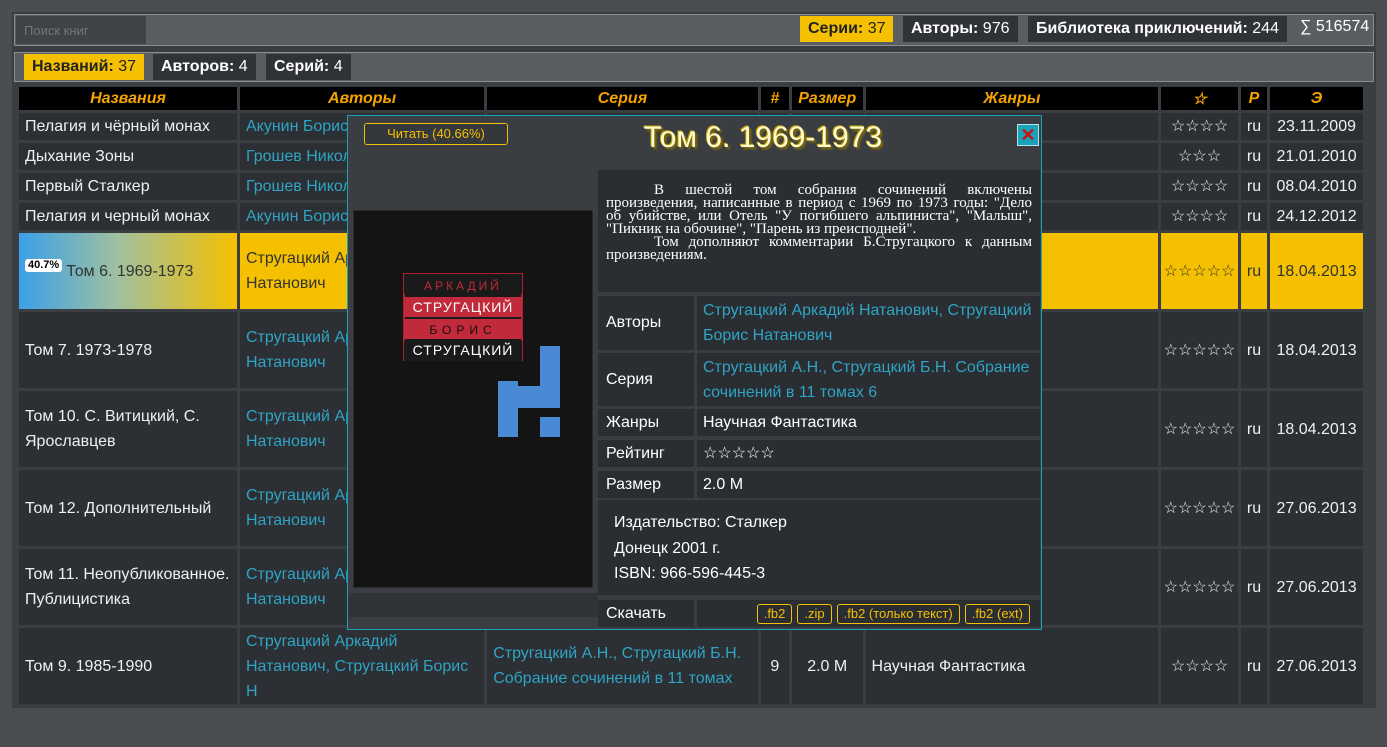 The image size is (1387, 747). I want to click on cover-text-first-name-1: АРКАДИЙ, so click(463, 285).